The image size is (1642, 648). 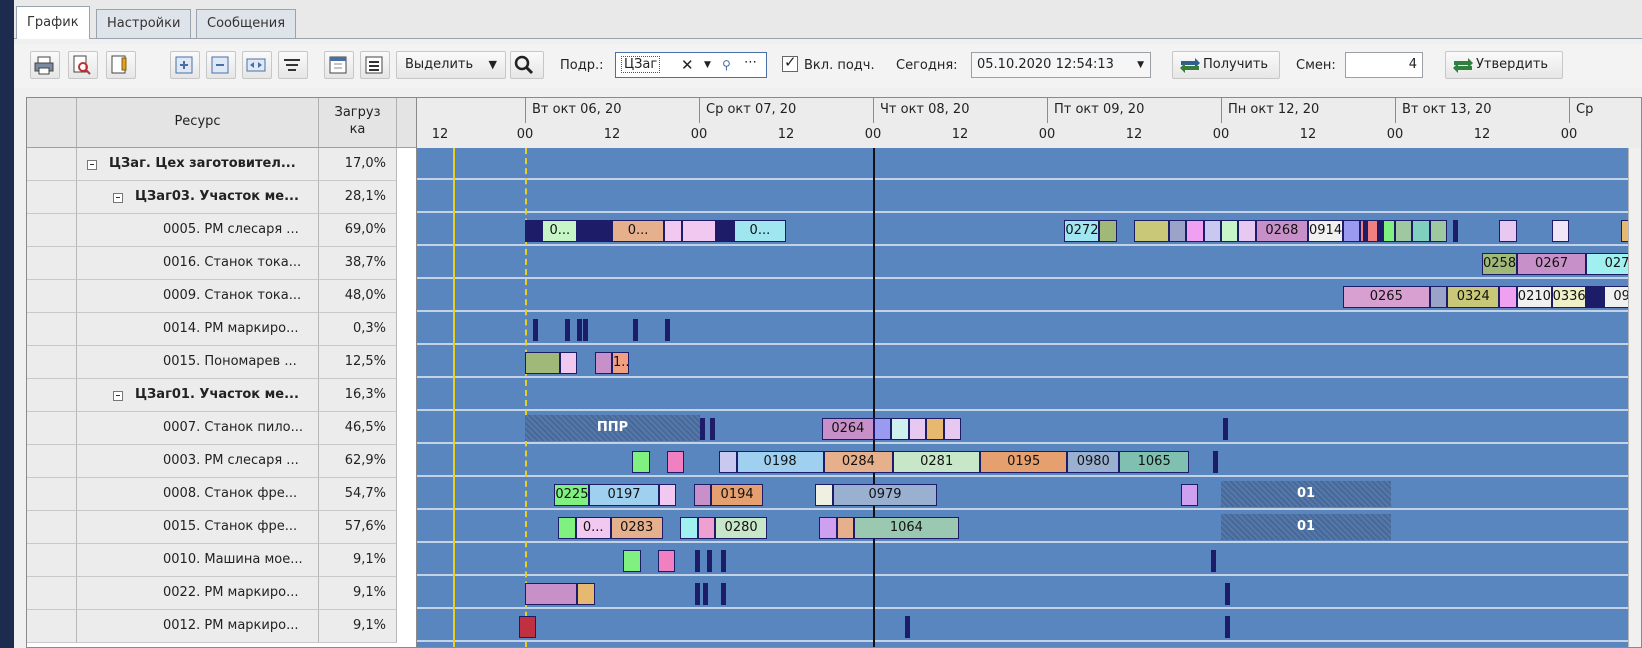 I want to click on resource-row: 0014. РМ маркиро... 0,3%, so click(x=221, y=329).